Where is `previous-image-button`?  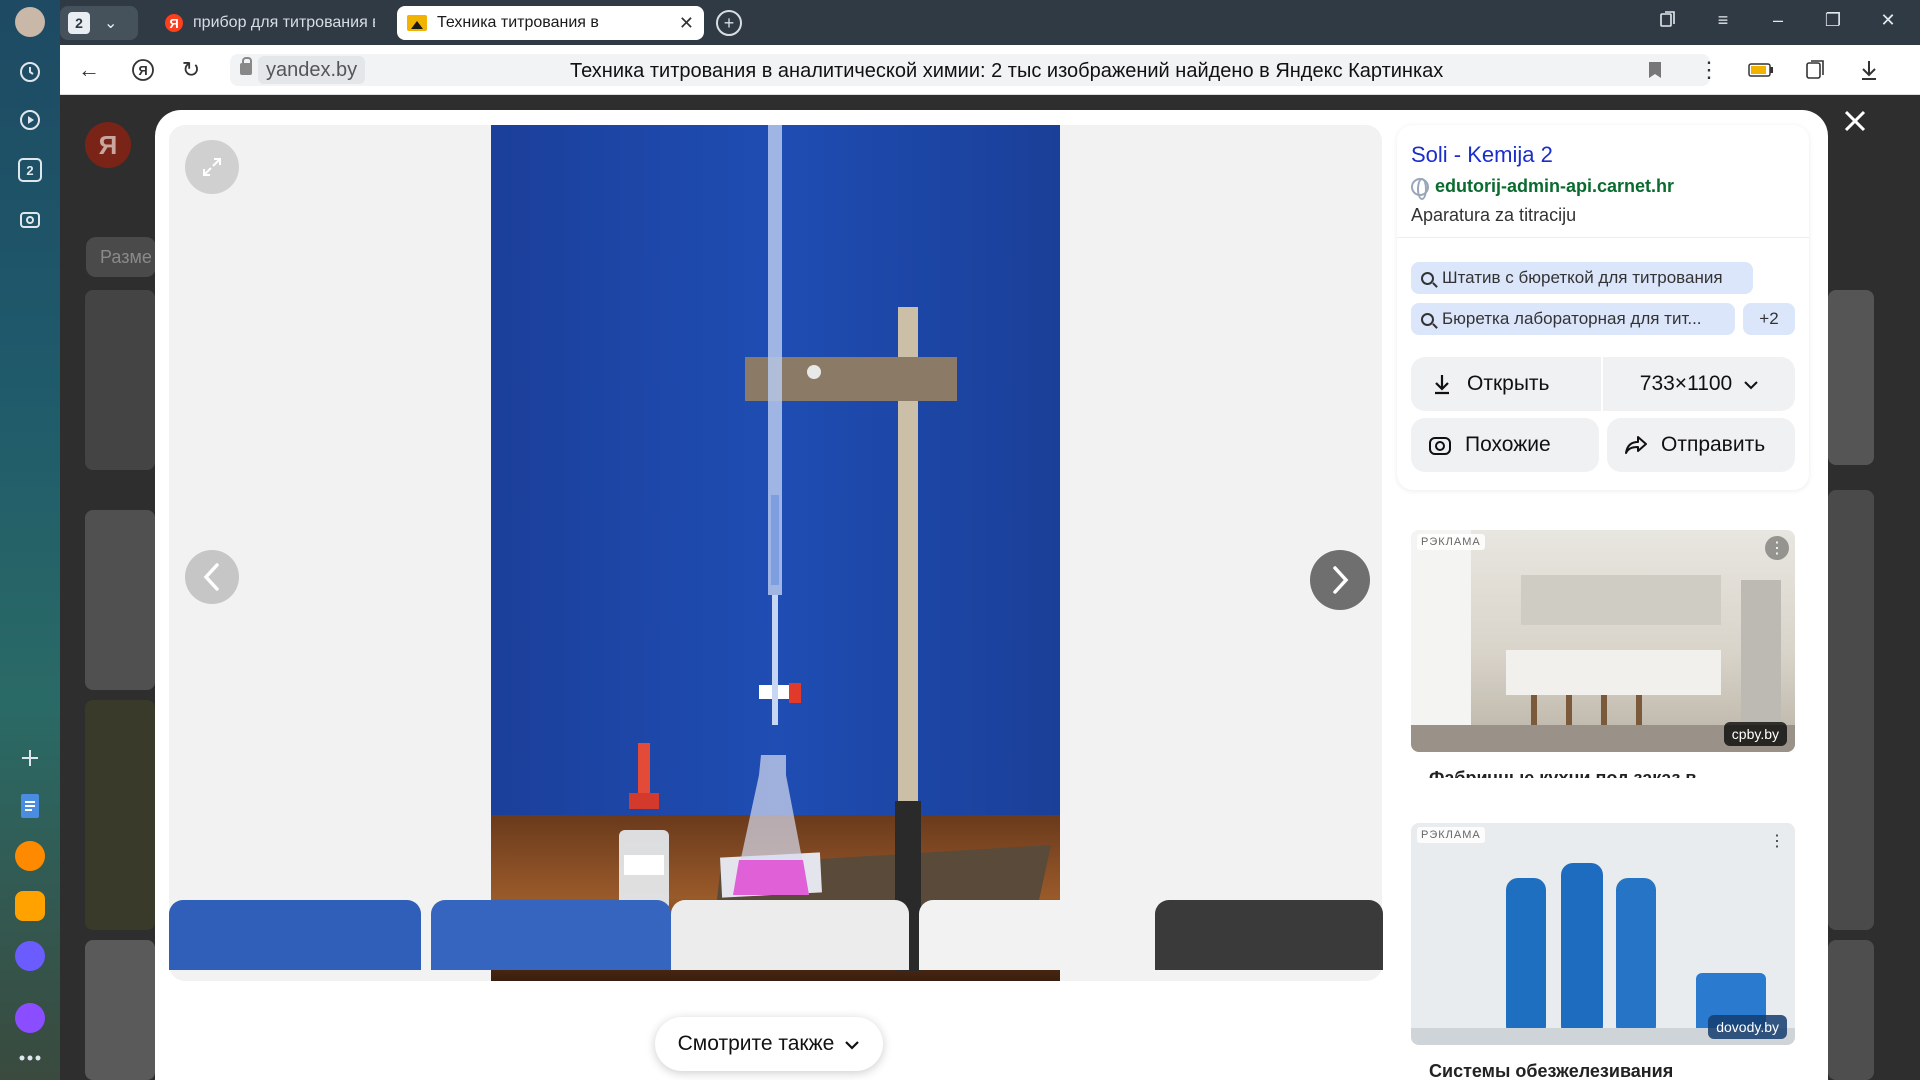
previous-image-button is located at coordinates (212, 577).